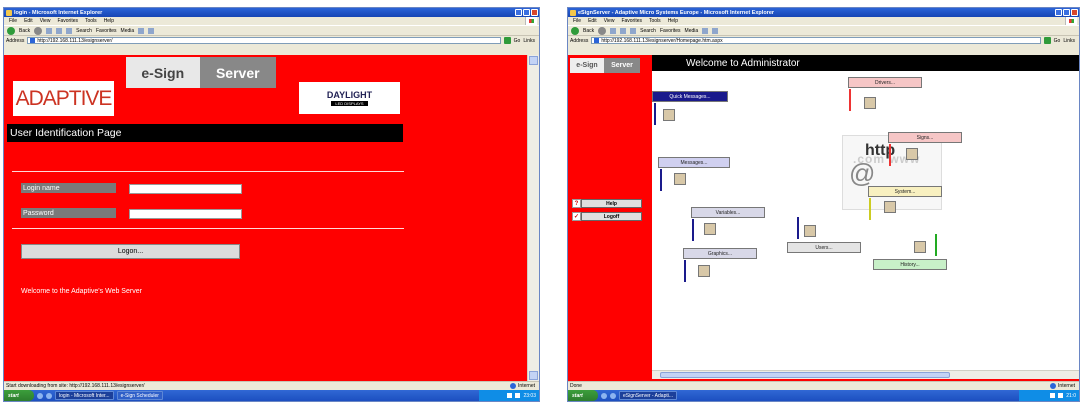  Describe the element at coordinates (607, 203) in the screenshot. I see `help-button: ? Help` at that location.